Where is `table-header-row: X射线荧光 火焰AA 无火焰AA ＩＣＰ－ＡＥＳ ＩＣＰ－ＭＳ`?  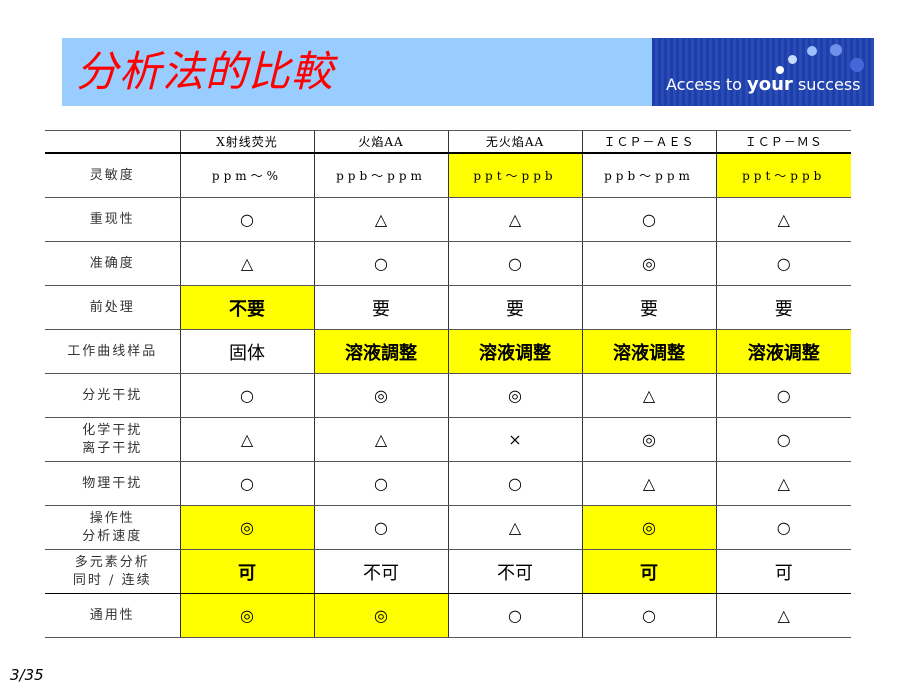
table-header-row: X射线荧光 火焰AA 无火焰AA ＩＣＰ－ＡＥＳ ＩＣＰ－ＭＳ is located at coordinates (448, 142).